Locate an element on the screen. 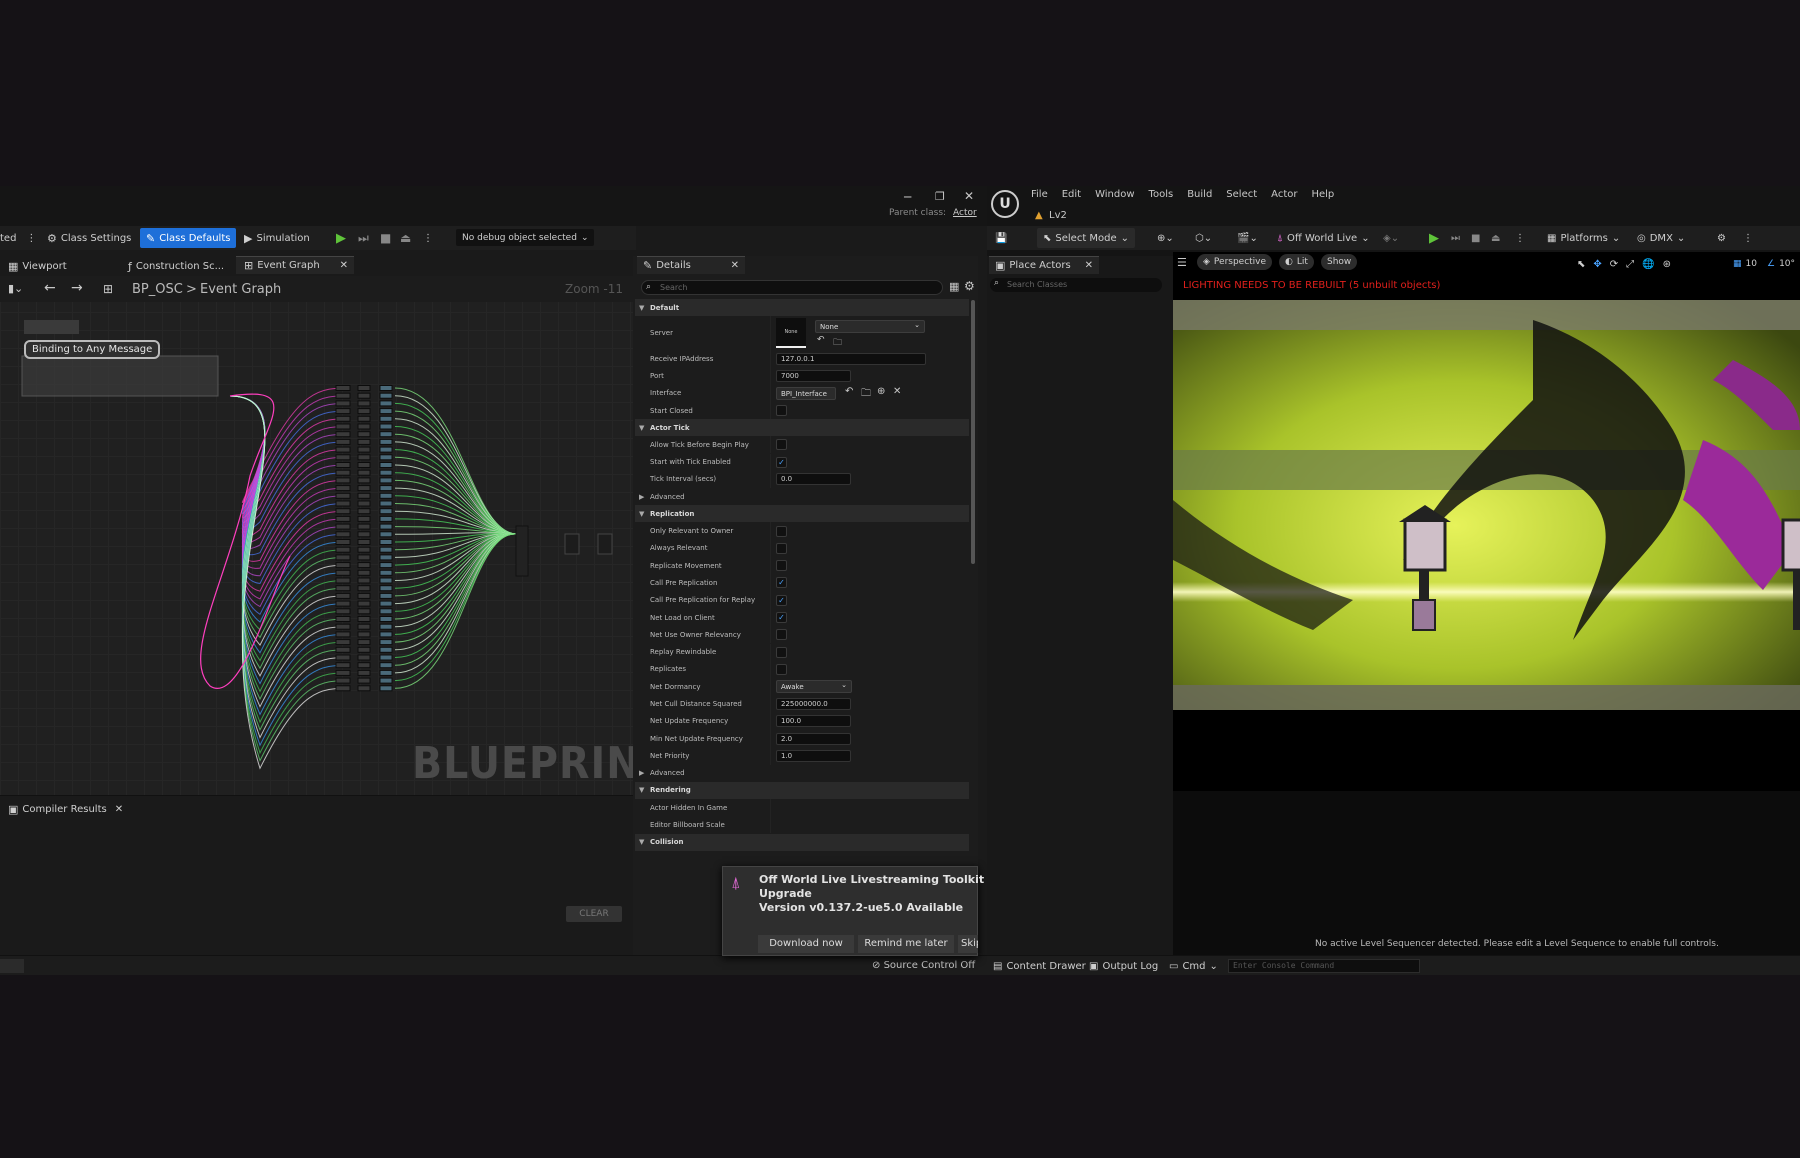 This screenshot has width=1800, height=1158. lit-button: ◐ Lit is located at coordinates (1296, 262).